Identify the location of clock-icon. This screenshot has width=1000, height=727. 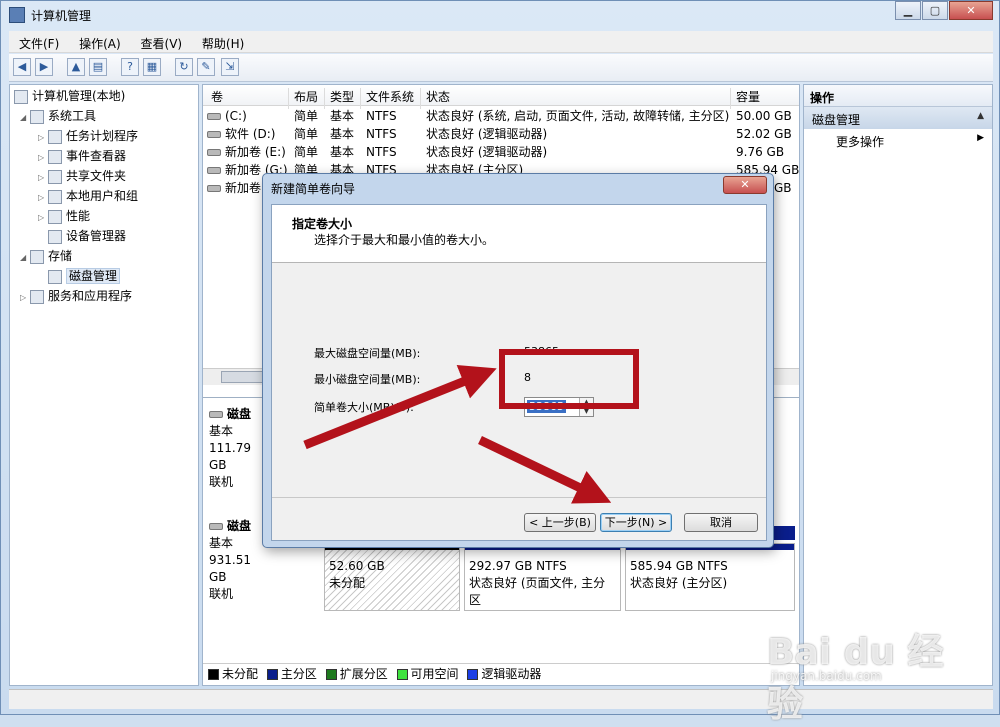
(55, 136).